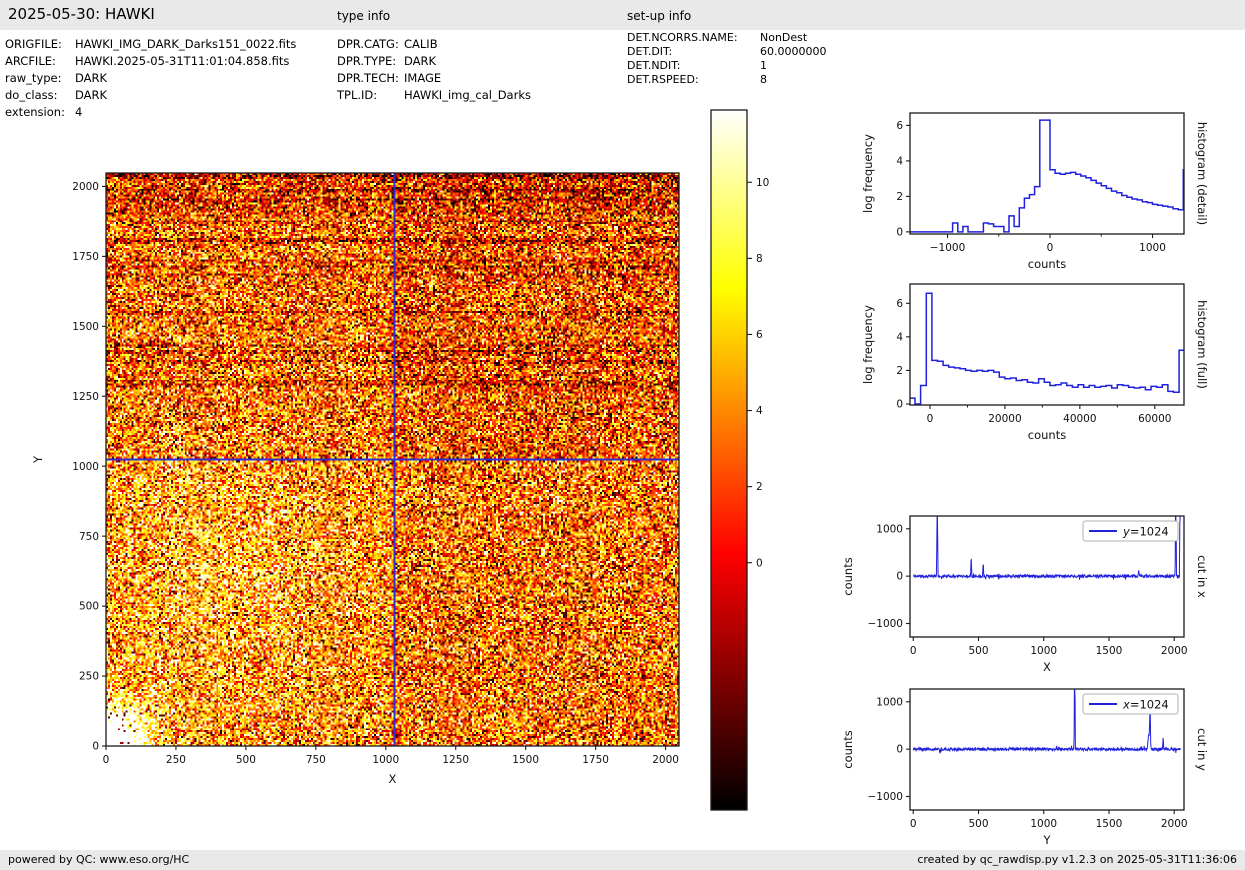 The height and width of the screenshot is (870, 1245). Describe the element at coordinates (79, 112) in the screenshot. I see `meta-value: 4` at that location.